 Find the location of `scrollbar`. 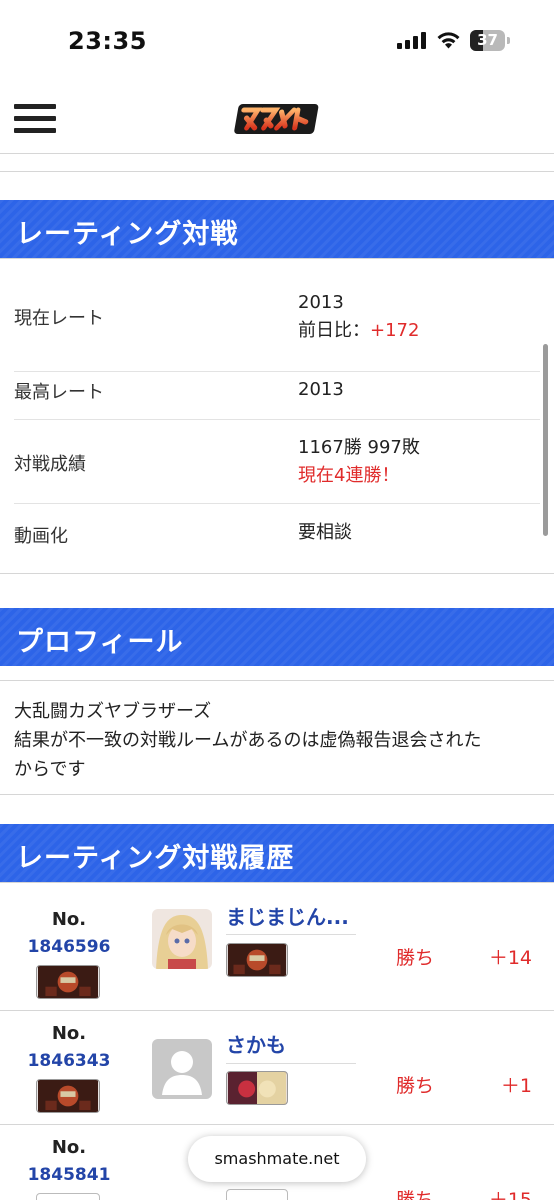

scrollbar is located at coordinates (545, 440).